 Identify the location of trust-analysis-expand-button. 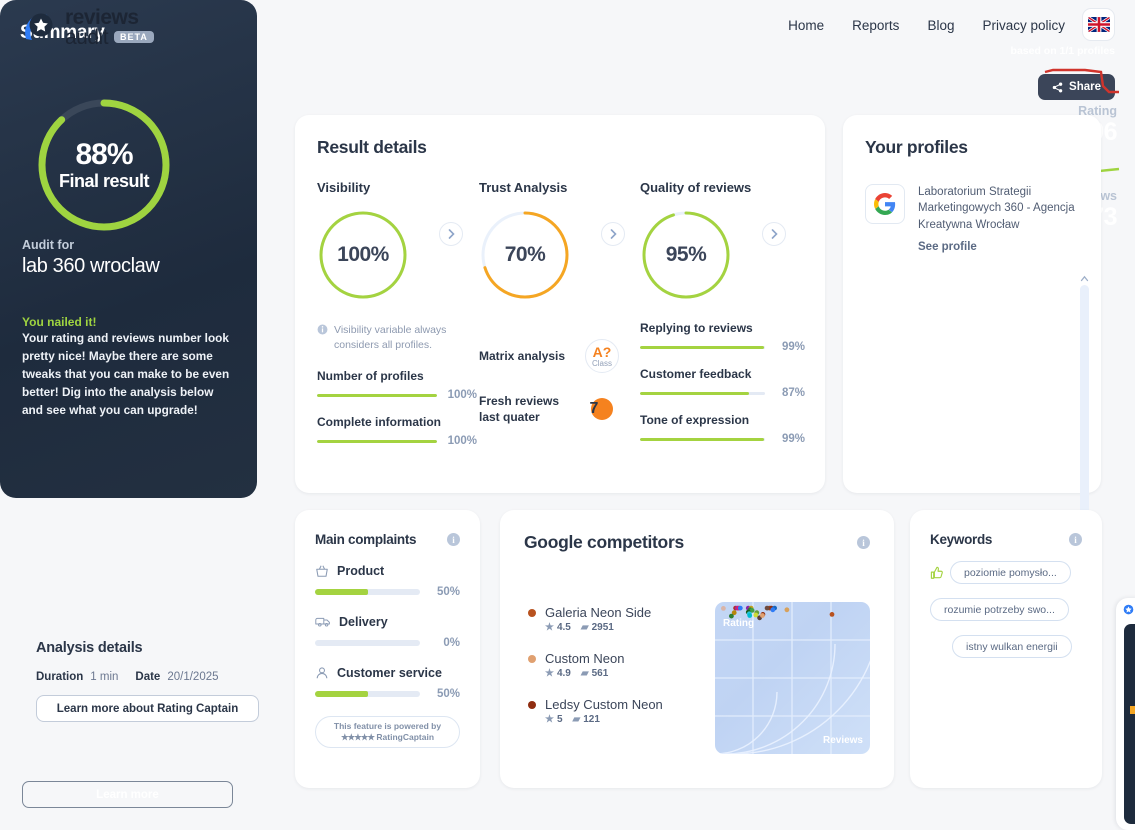
(613, 234).